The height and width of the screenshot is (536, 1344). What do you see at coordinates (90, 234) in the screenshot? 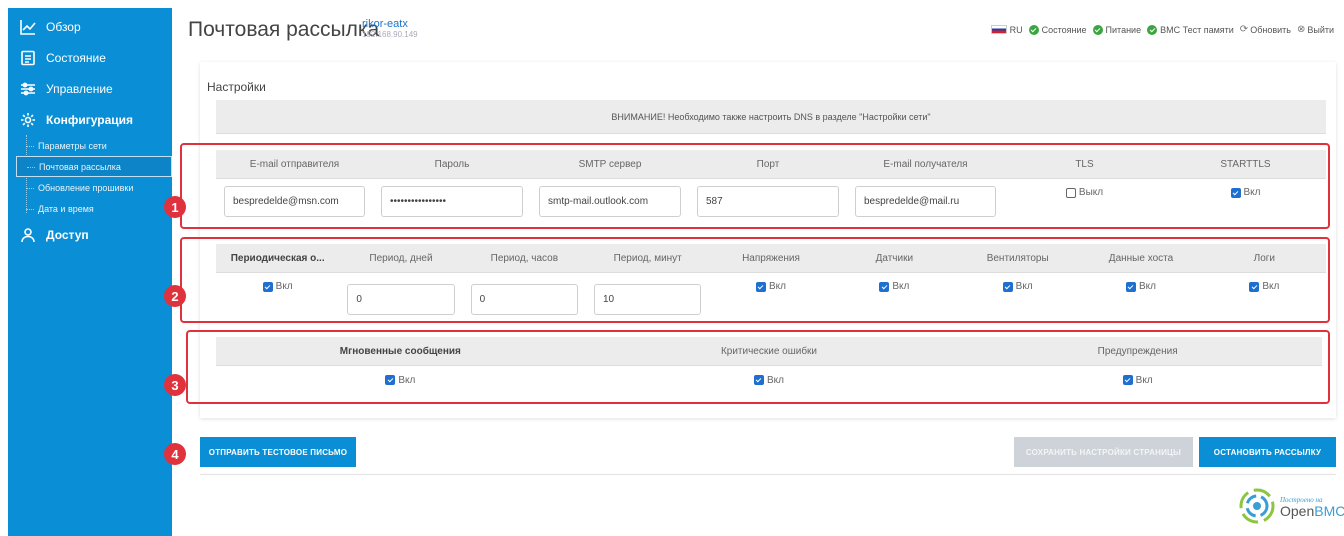
I see `sidebar-item-access: Доступ` at bounding box center [90, 234].